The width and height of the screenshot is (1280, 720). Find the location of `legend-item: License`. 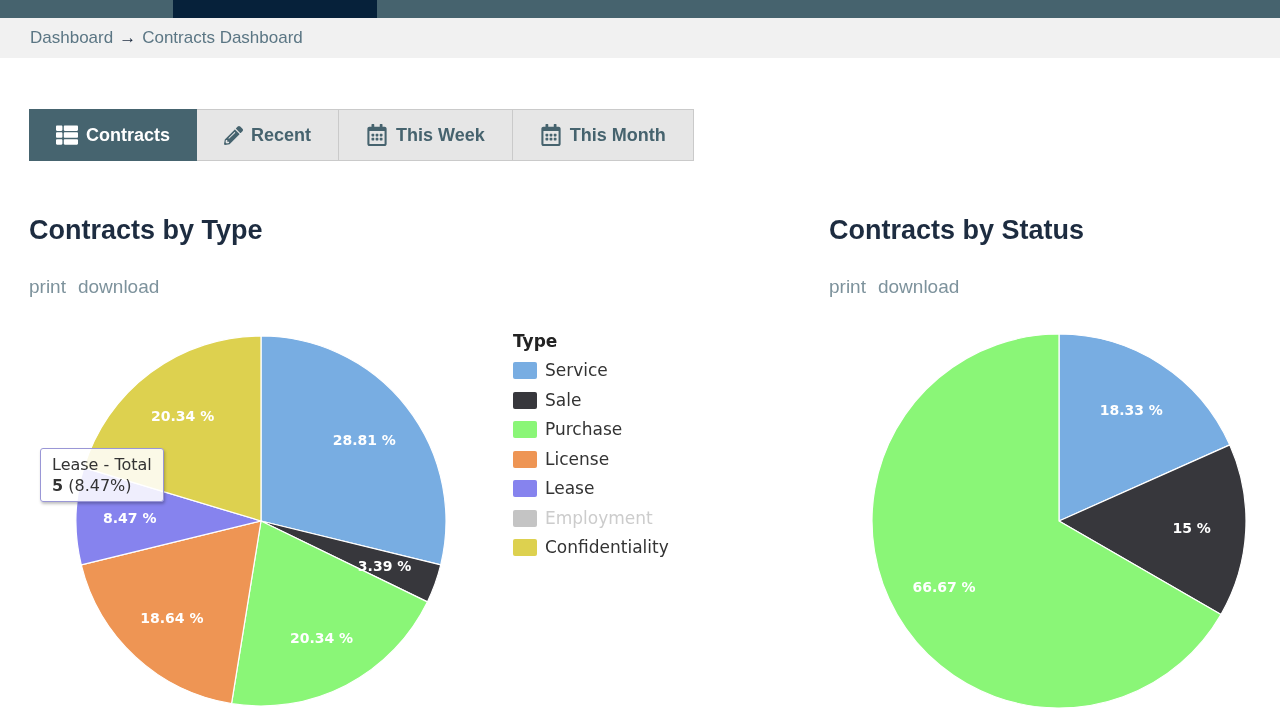

legend-item: License is located at coordinates (561, 459).